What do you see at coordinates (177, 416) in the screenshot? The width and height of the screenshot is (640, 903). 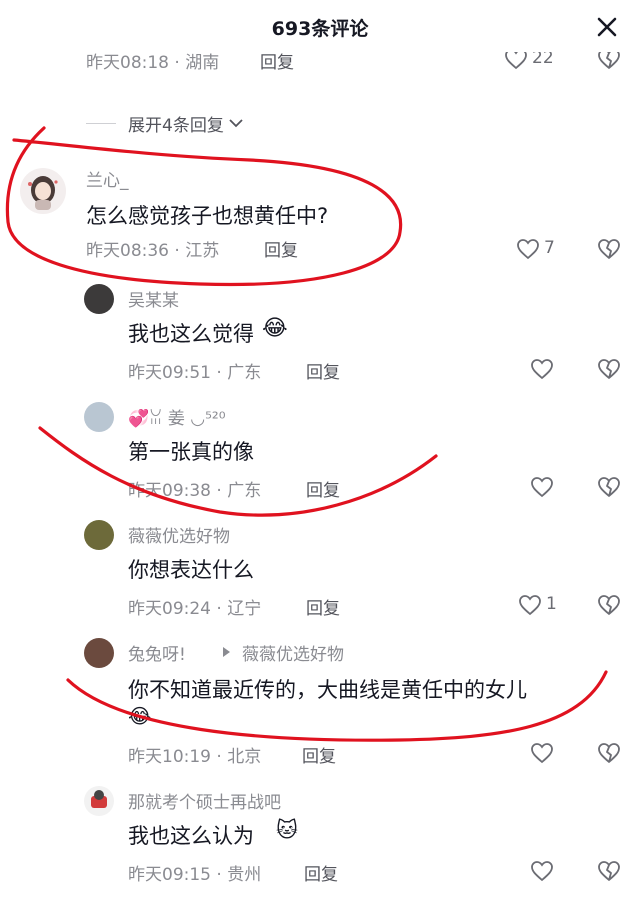 I see `username: 💞ꈍ 姜 ◡⁵²⁰` at bounding box center [177, 416].